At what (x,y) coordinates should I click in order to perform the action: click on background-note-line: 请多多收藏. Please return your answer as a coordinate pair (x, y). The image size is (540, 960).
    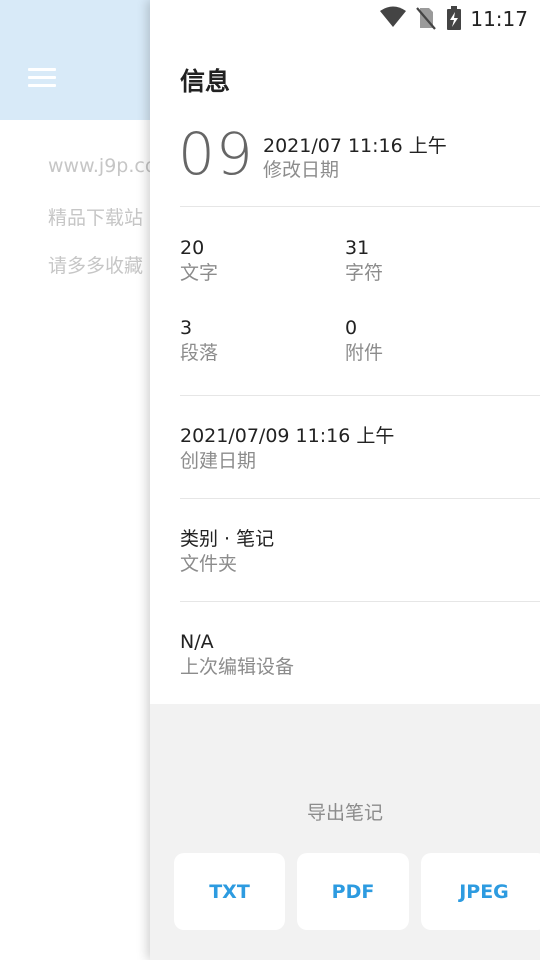
    Looking at the image, I should click on (96, 266).